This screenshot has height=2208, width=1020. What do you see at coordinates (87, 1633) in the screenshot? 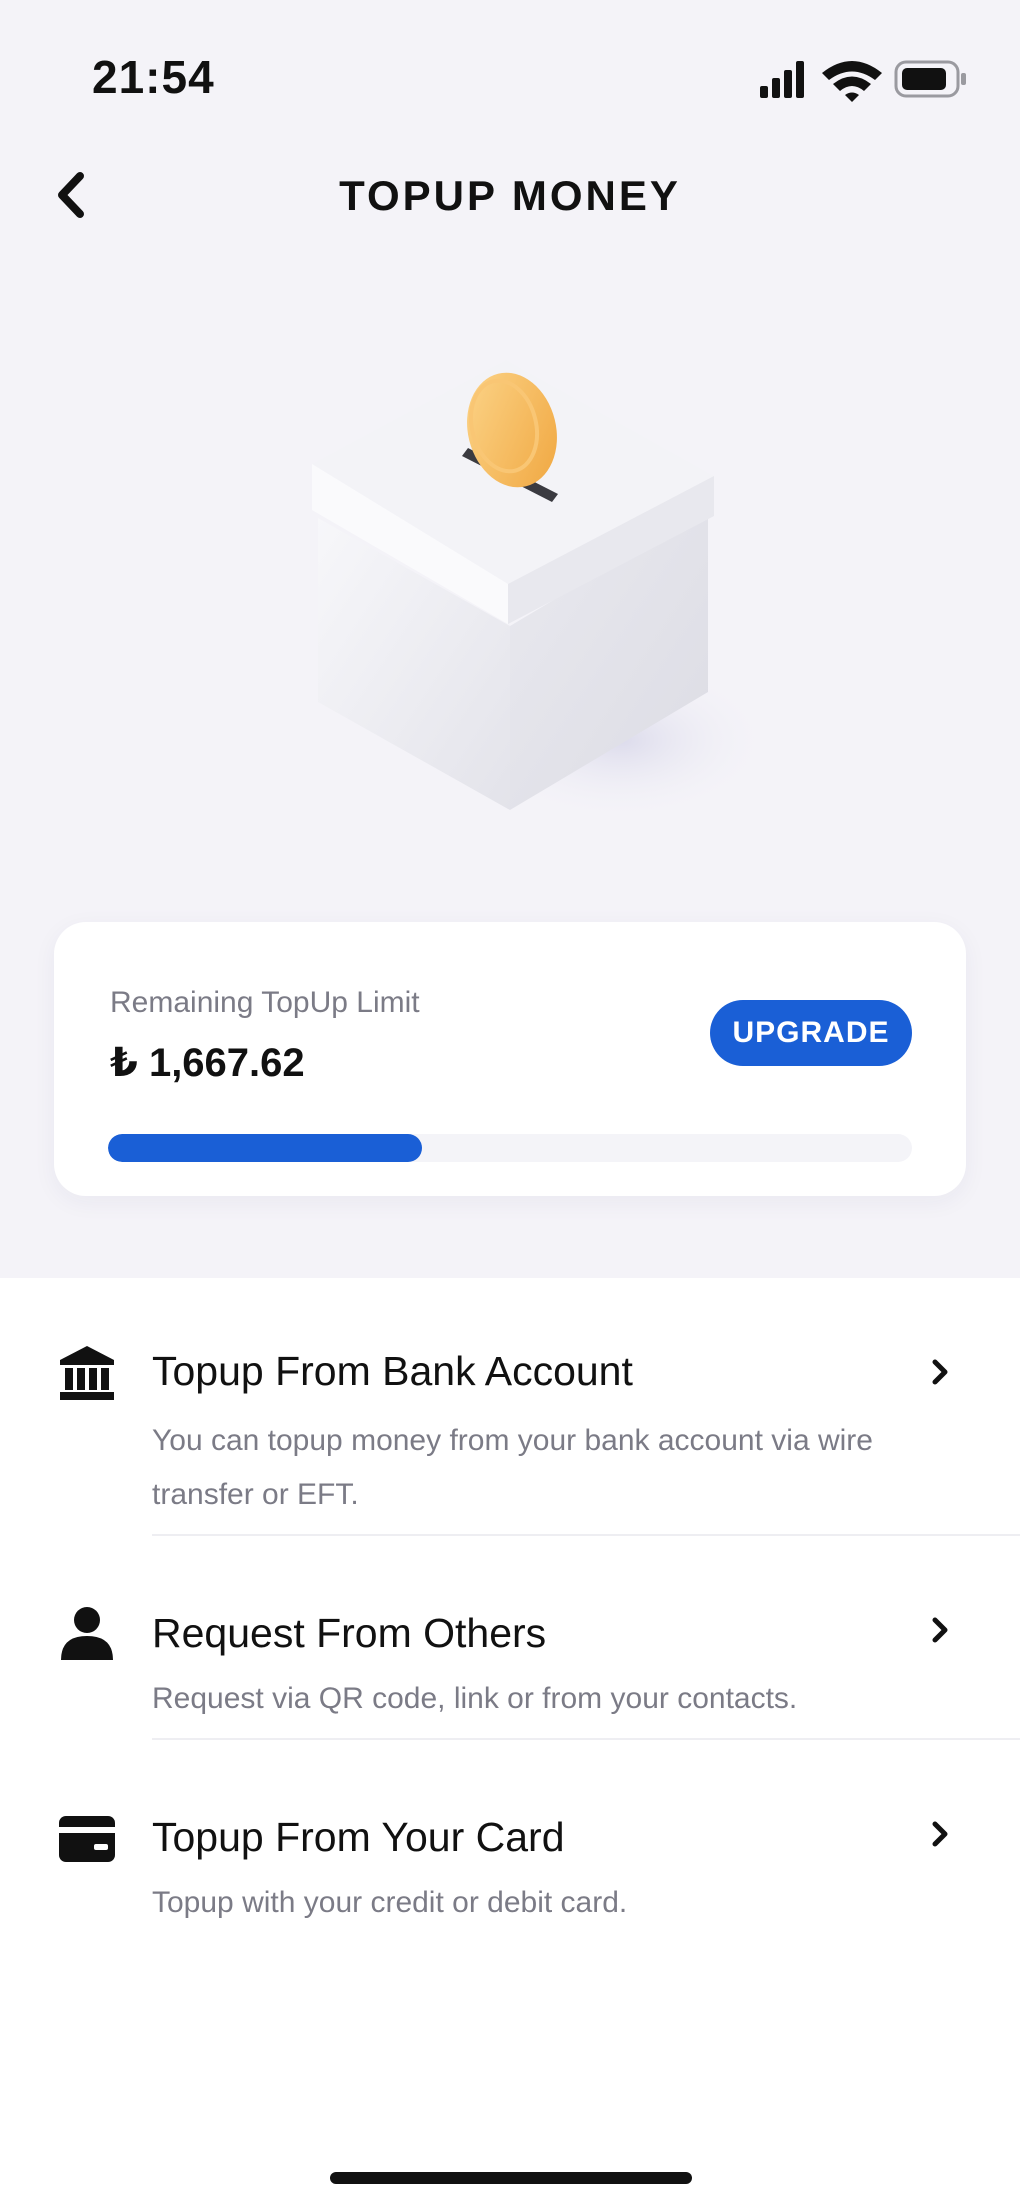
I see `person-icon` at bounding box center [87, 1633].